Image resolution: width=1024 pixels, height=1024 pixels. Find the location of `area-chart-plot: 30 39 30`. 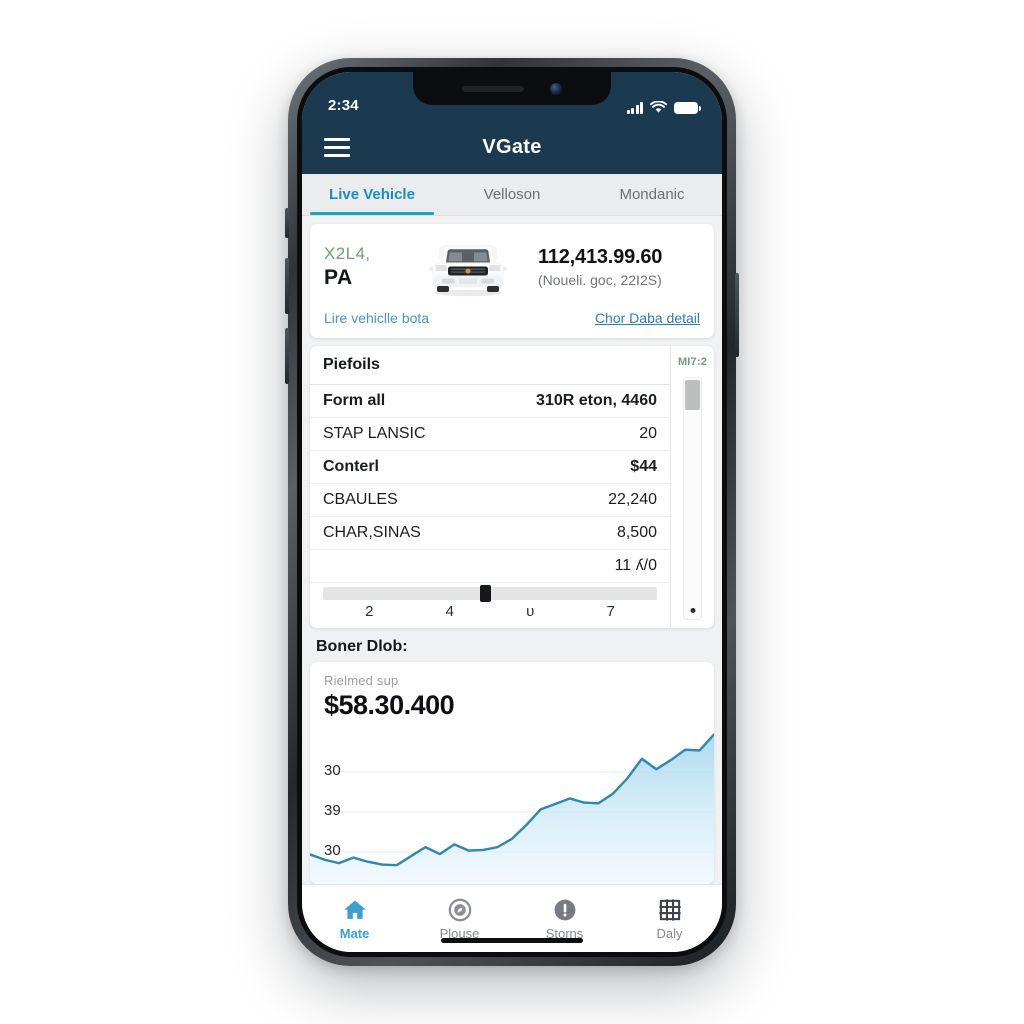

area-chart-plot: 30 39 30 is located at coordinates (512, 804).